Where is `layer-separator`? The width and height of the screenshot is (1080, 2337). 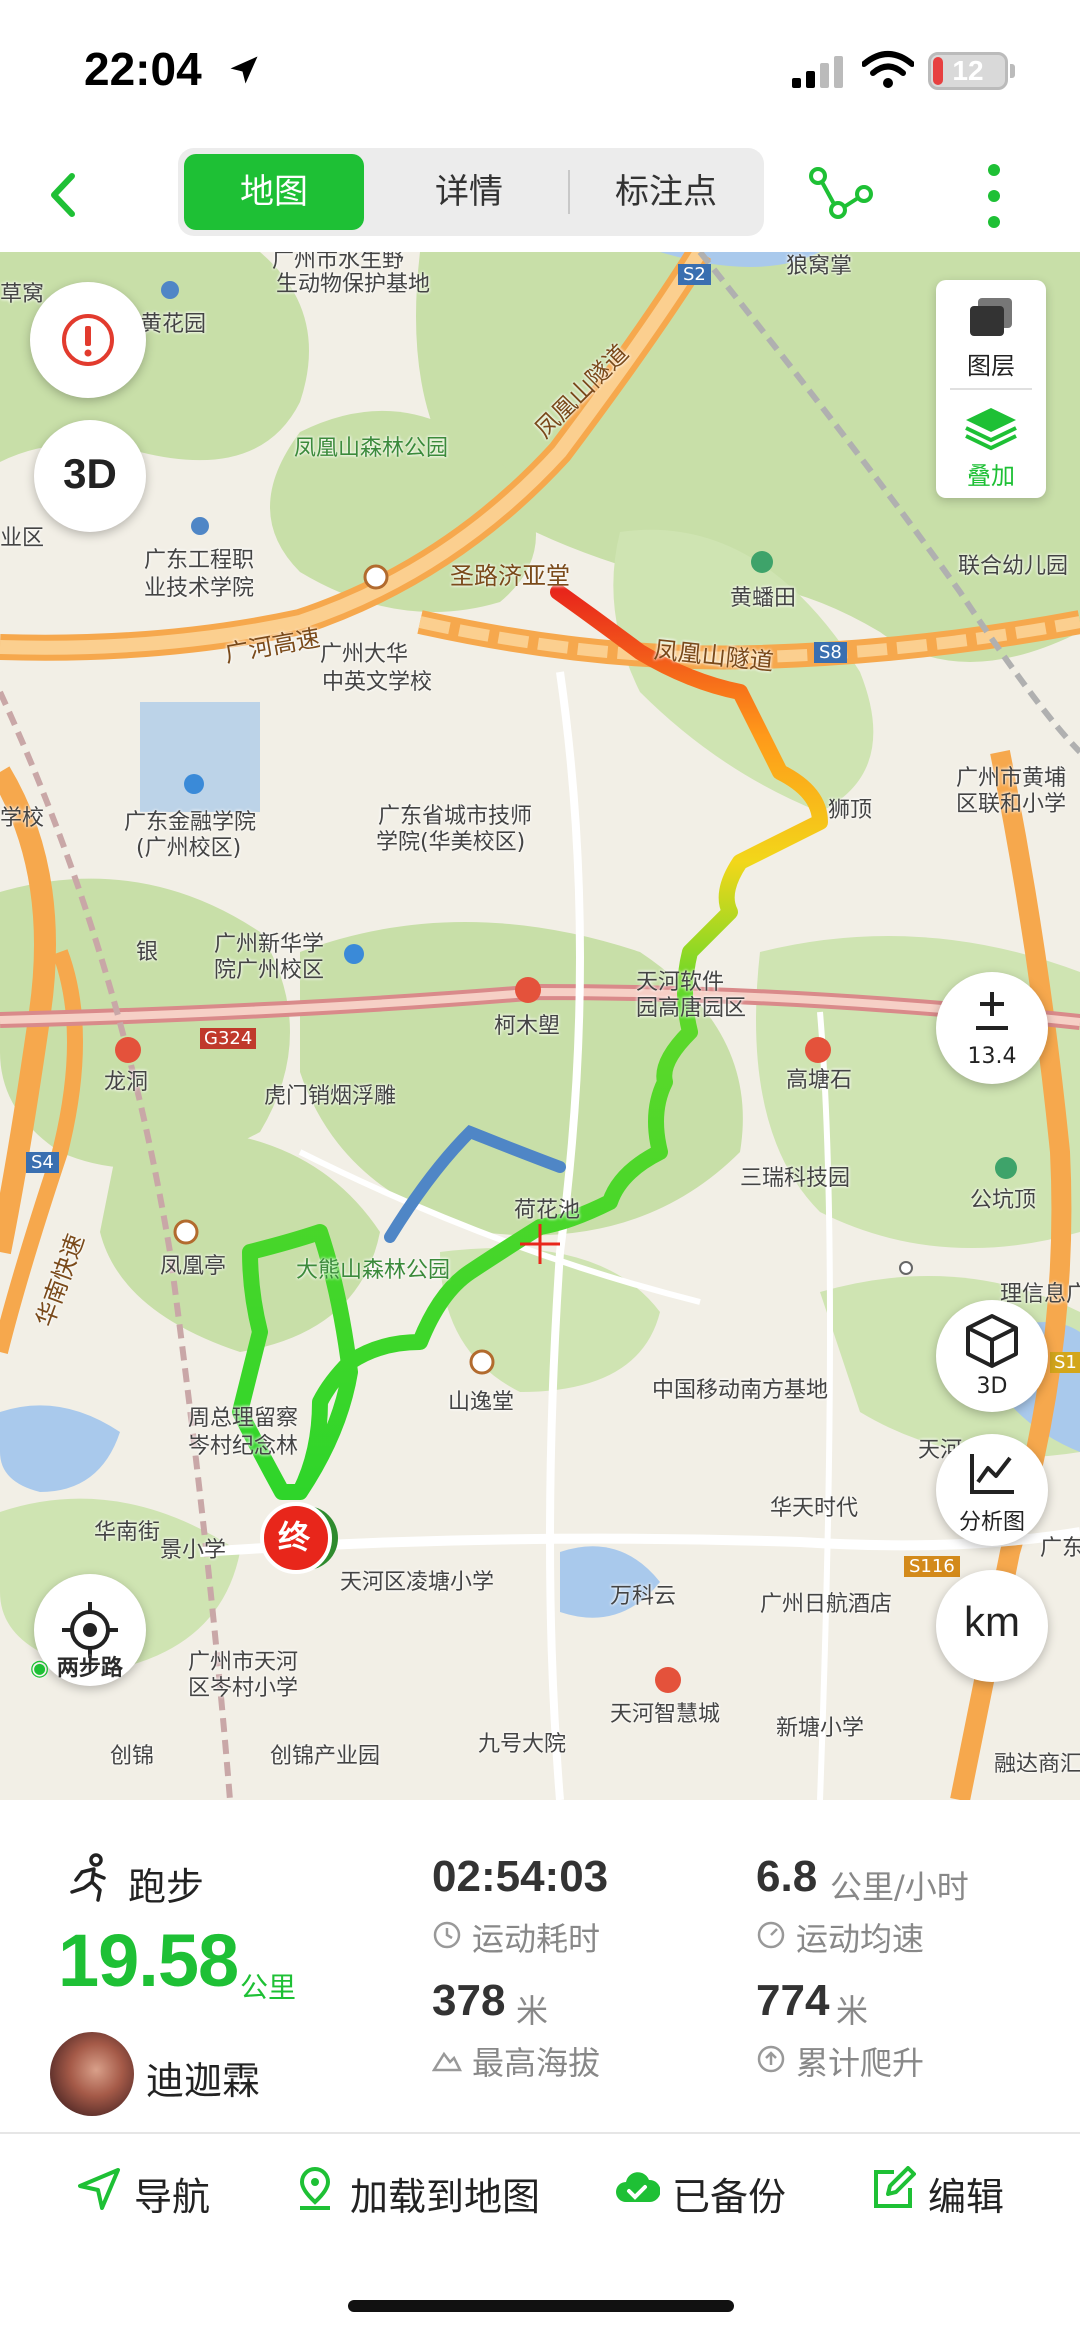 layer-separator is located at coordinates (991, 389).